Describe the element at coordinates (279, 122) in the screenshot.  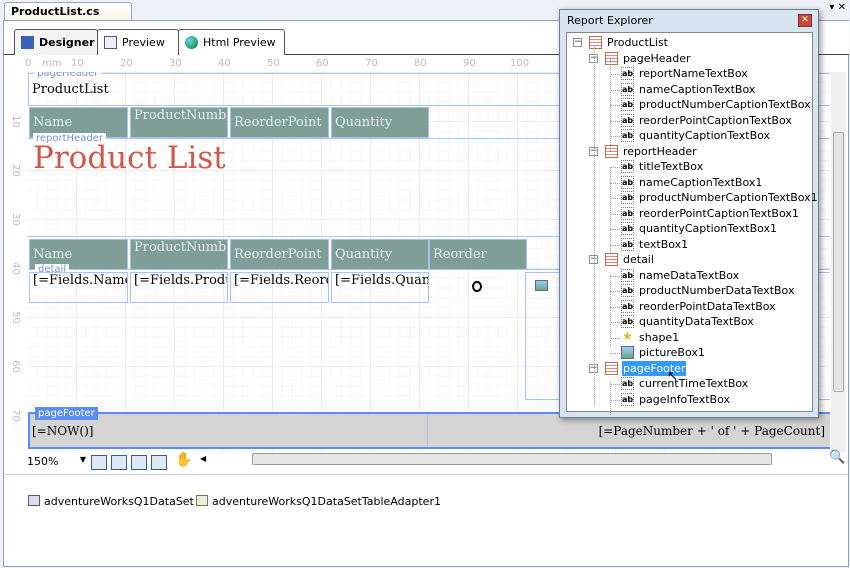
I see `reorder-point-caption: ReorderPoint` at that location.